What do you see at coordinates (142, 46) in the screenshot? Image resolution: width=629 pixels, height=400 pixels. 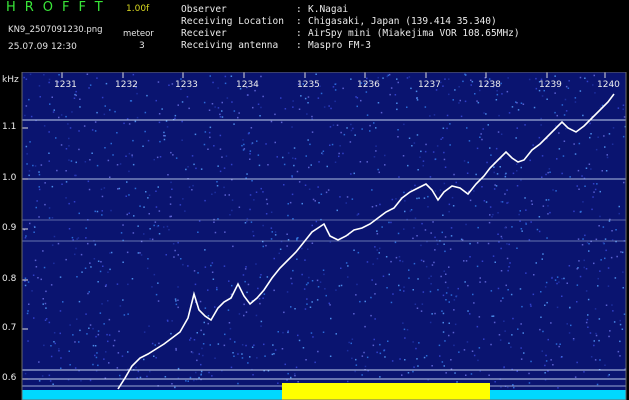 I see `mode-value: 3` at bounding box center [142, 46].